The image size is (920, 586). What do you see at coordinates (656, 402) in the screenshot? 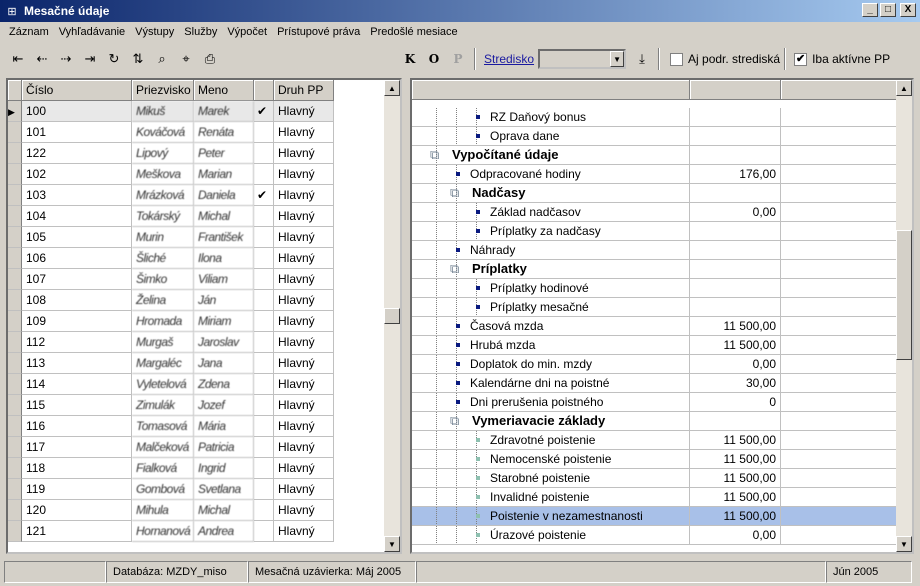
I see `tree-row: Dni prerušenia poistného 0` at bounding box center [656, 402].